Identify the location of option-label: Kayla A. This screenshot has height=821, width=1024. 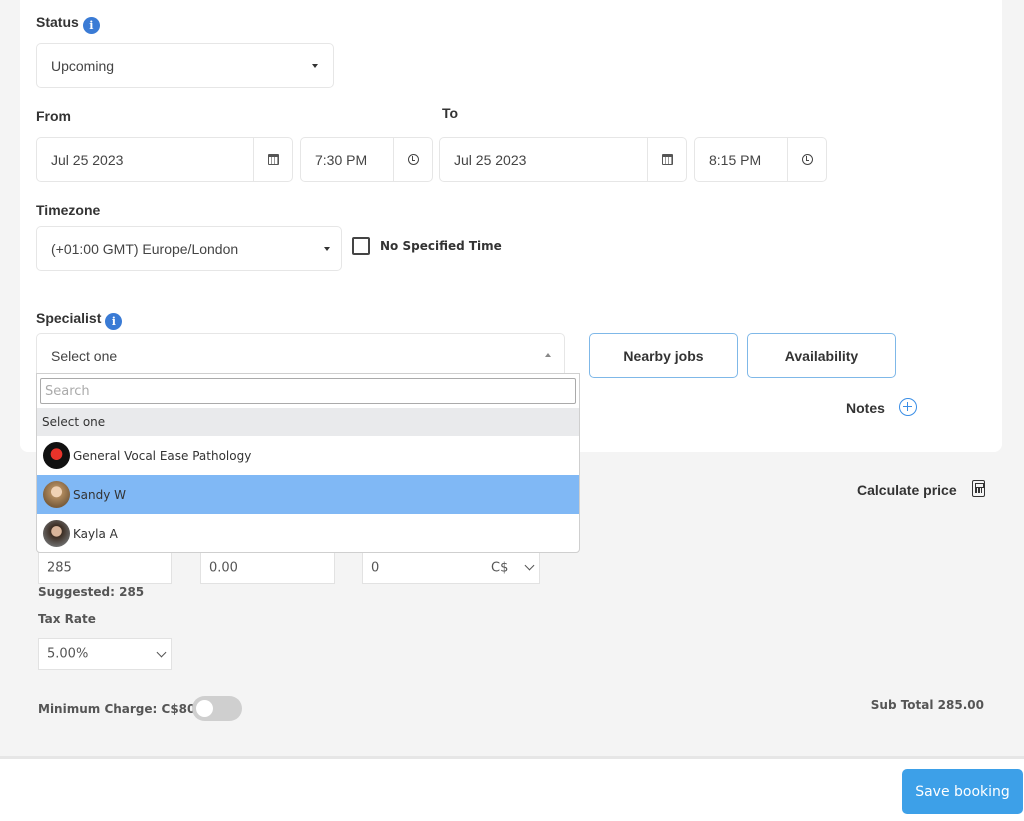
(95, 533).